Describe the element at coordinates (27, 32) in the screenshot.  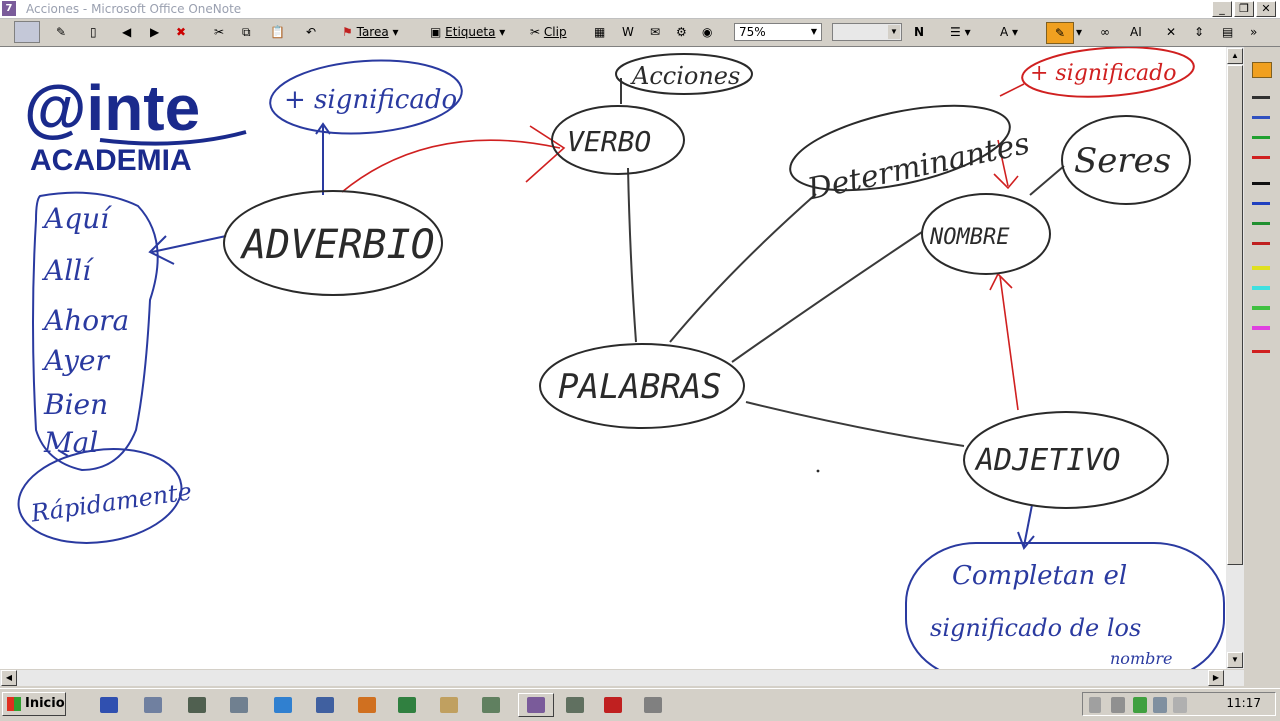
I see `view-icon` at that location.